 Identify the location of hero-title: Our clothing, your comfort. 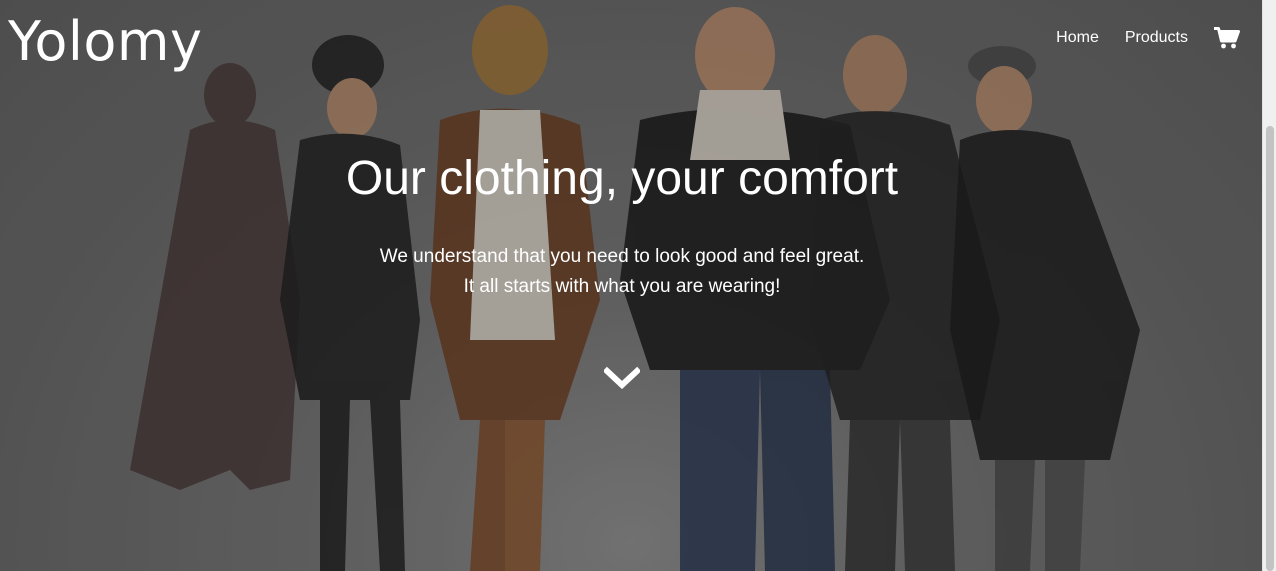
(622, 178).